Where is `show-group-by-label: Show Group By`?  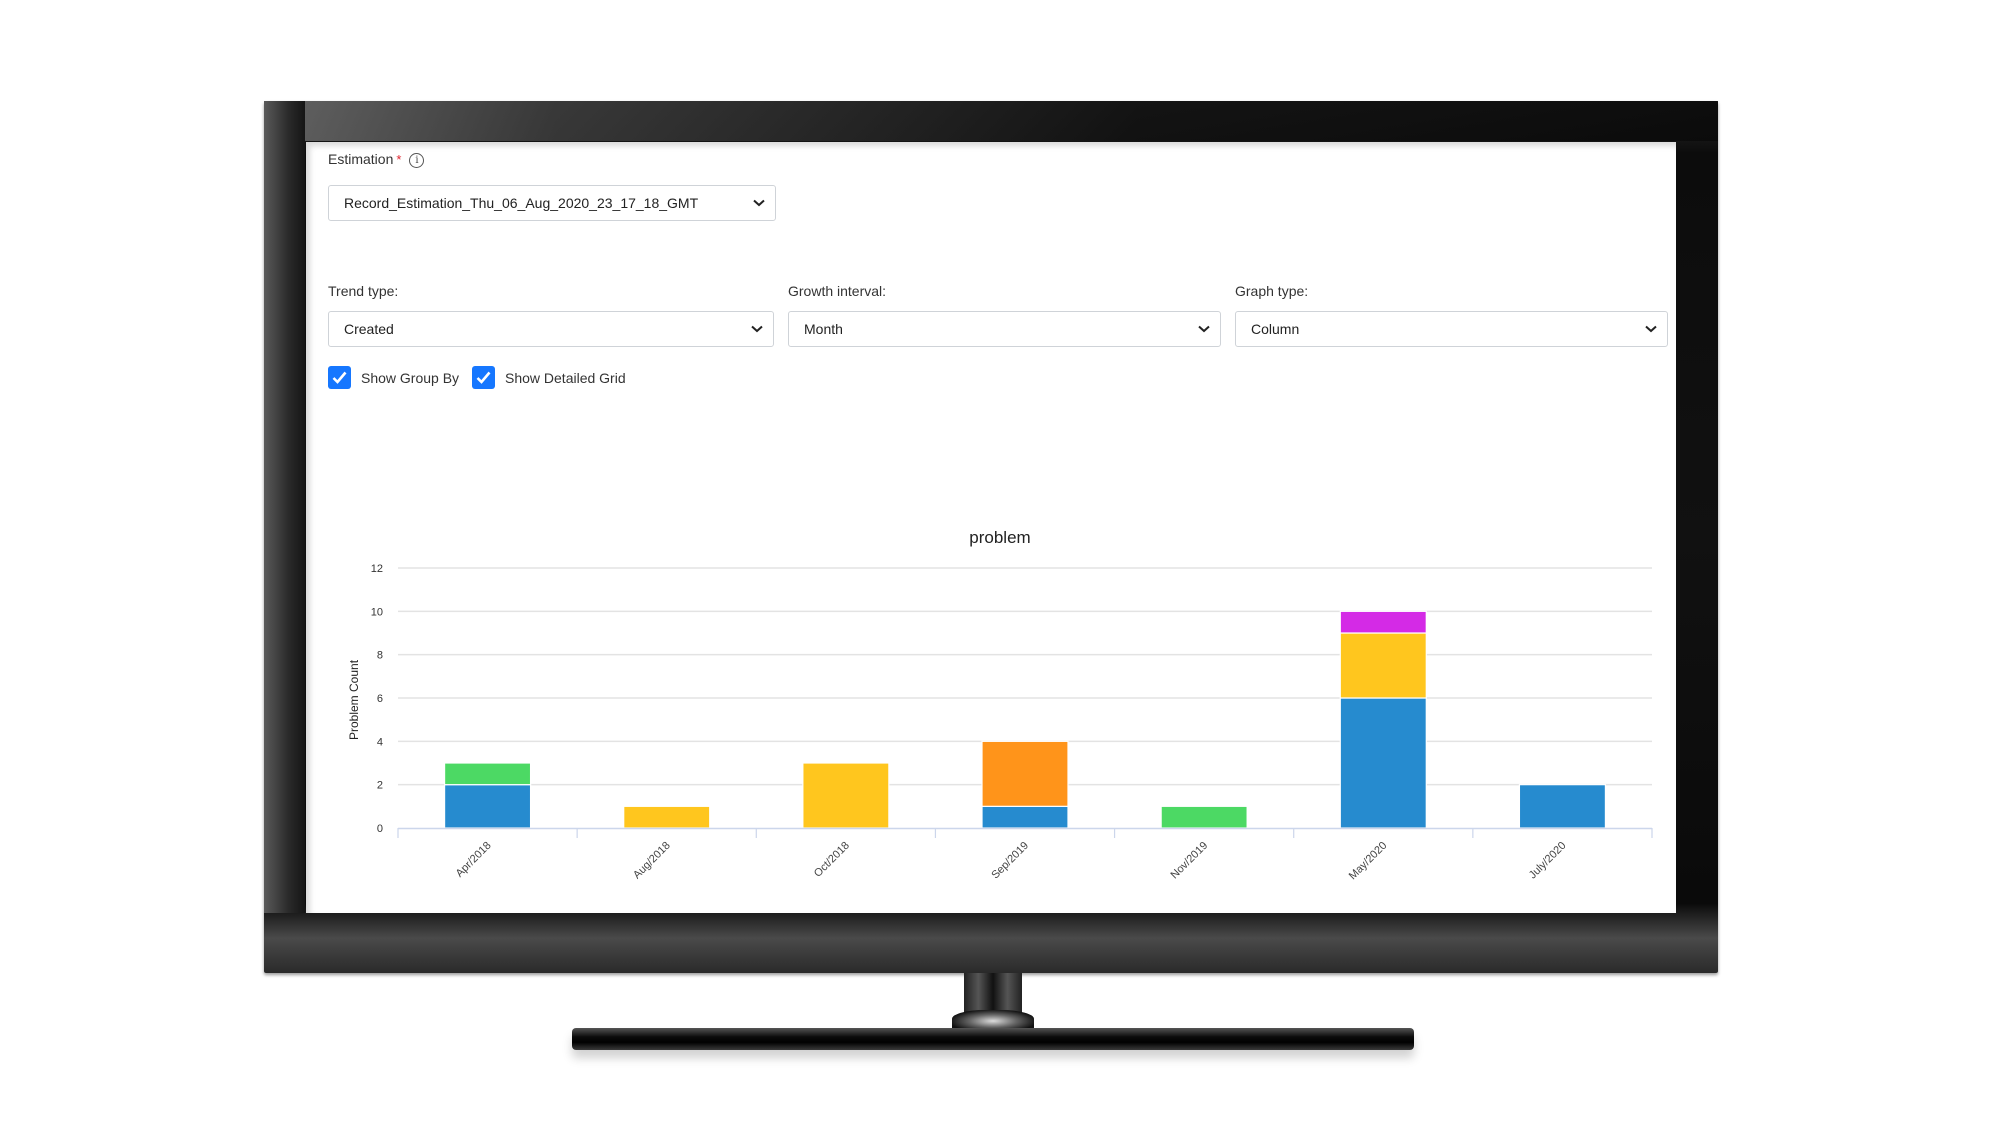
show-group-by-label: Show Group By is located at coordinates (410, 378).